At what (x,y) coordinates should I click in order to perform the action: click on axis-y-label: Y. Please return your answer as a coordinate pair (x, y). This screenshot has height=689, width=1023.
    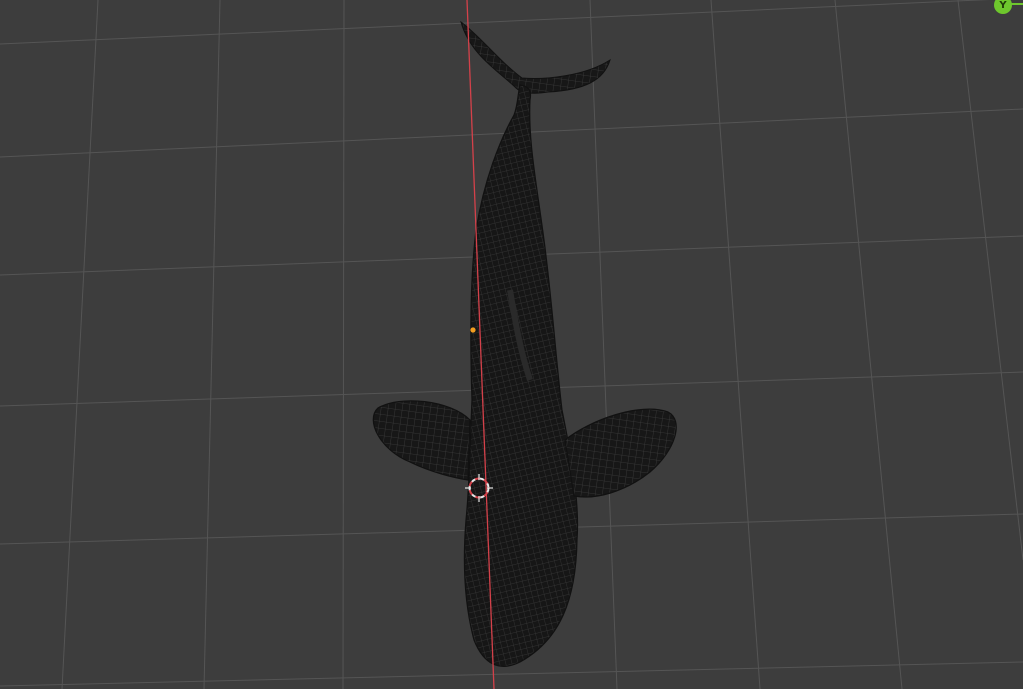
    Looking at the image, I should click on (1003, 5).